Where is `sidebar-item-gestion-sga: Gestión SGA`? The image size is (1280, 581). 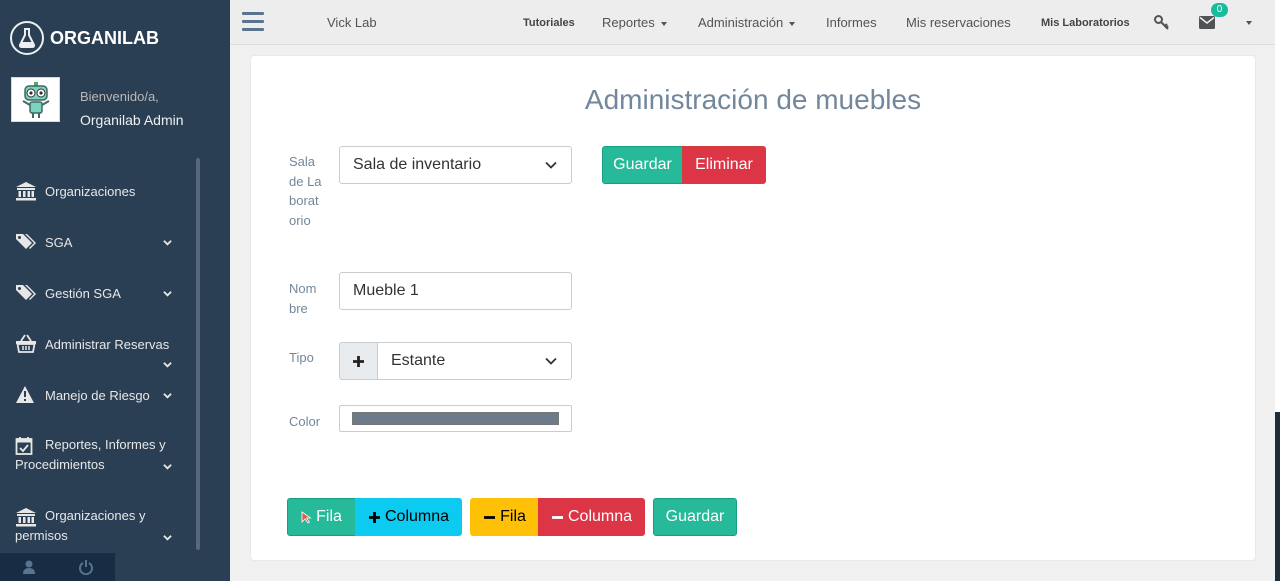
sidebar-item-gestion-sga: Gestión SGA is located at coordinates (97, 294).